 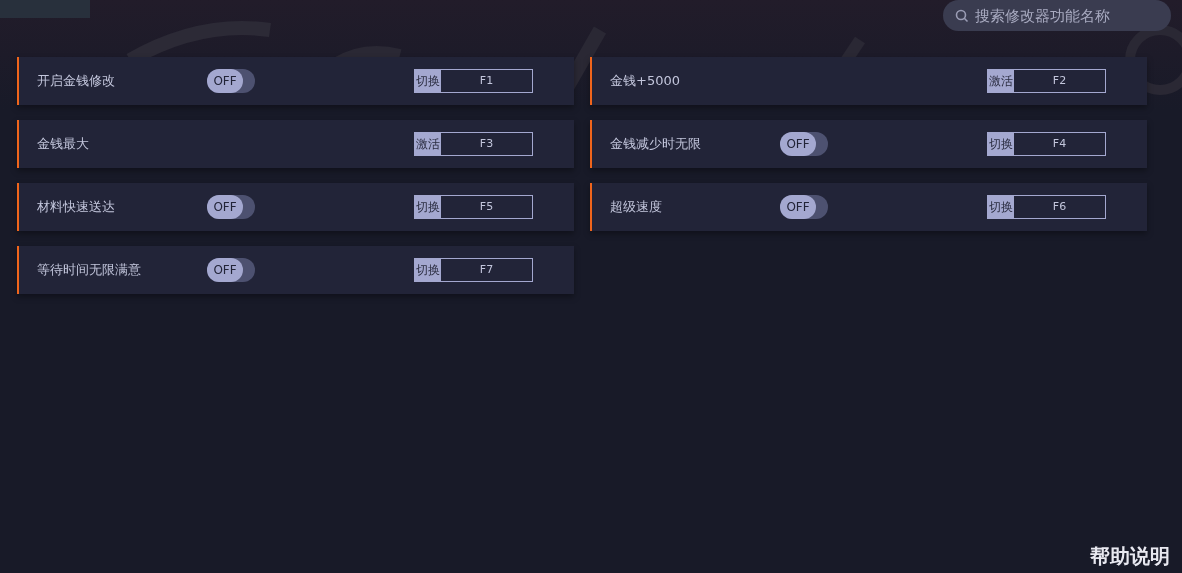 What do you see at coordinates (1046, 144) in the screenshot?
I see `hotkey-field: 切换 F4` at bounding box center [1046, 144].